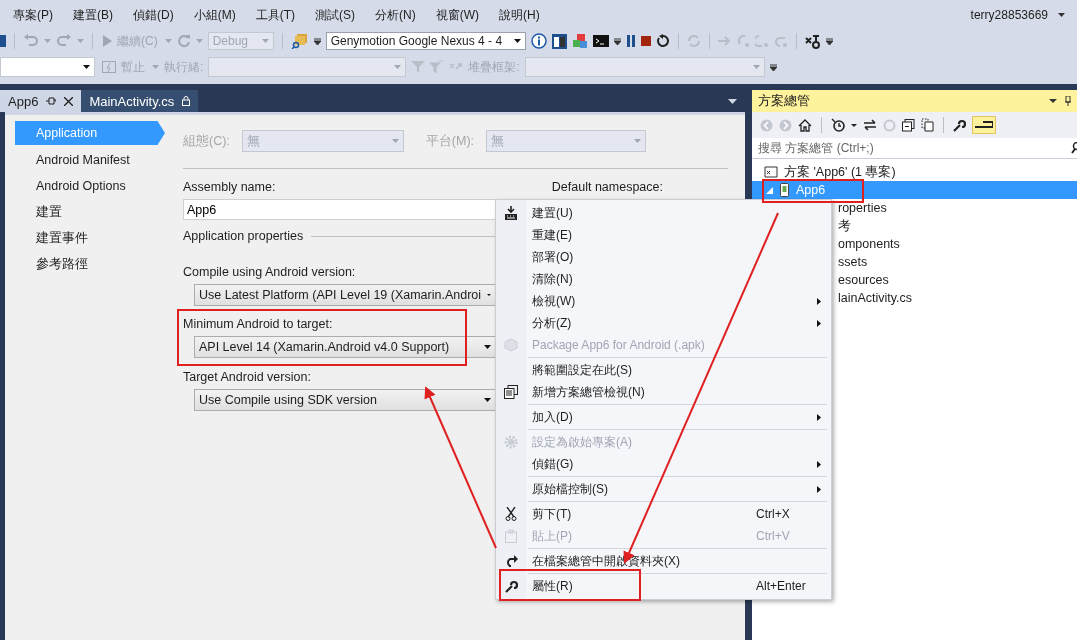 Image resolution: width=1077 pixels, height=640 pixels. Describe the element at coordinates (1009, 15) in the screenshot. I see `account-name: terry28853669` at that location.